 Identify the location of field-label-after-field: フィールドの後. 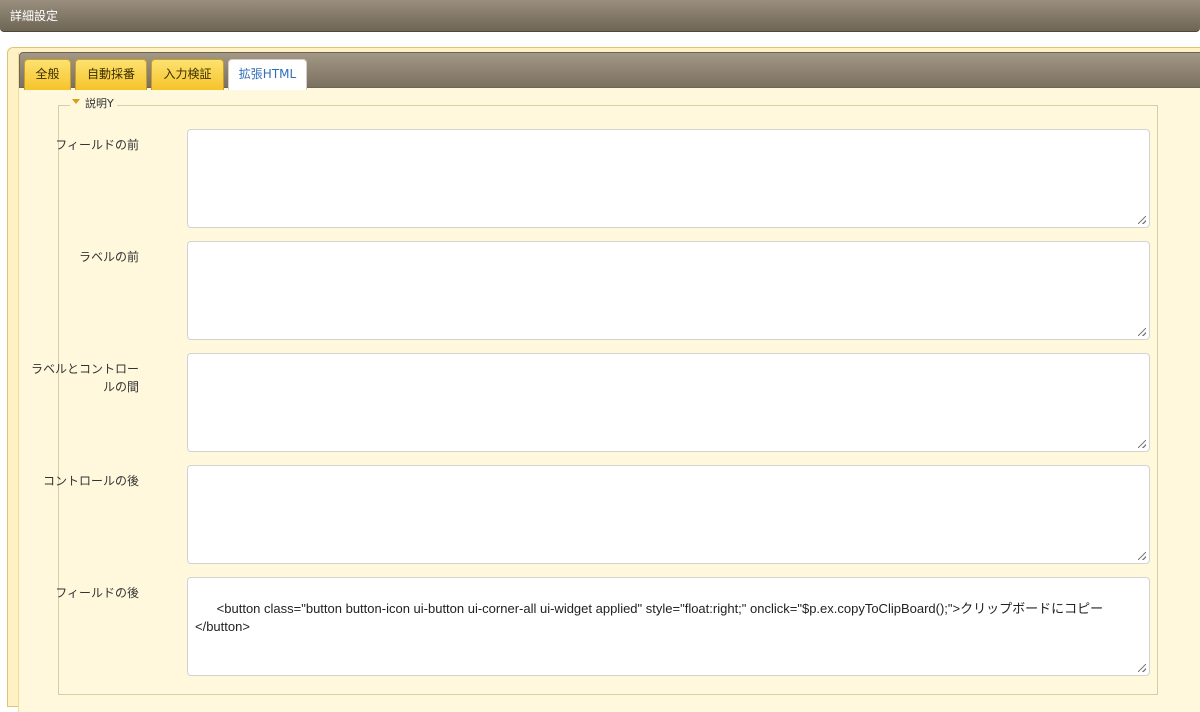
(79, 593).